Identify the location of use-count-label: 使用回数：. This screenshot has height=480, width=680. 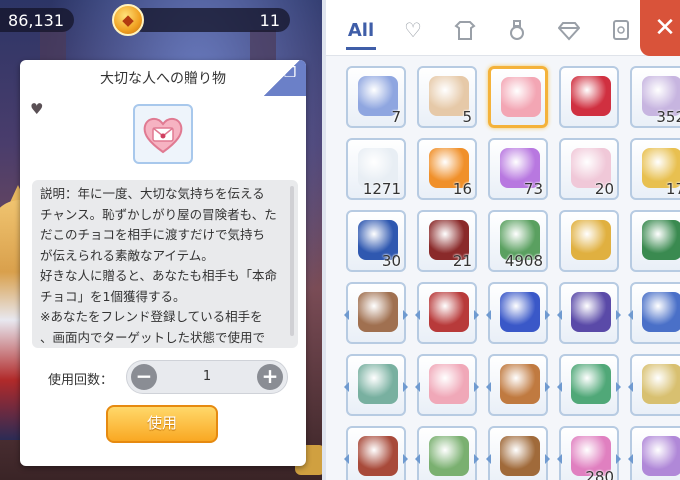
(81, 380).